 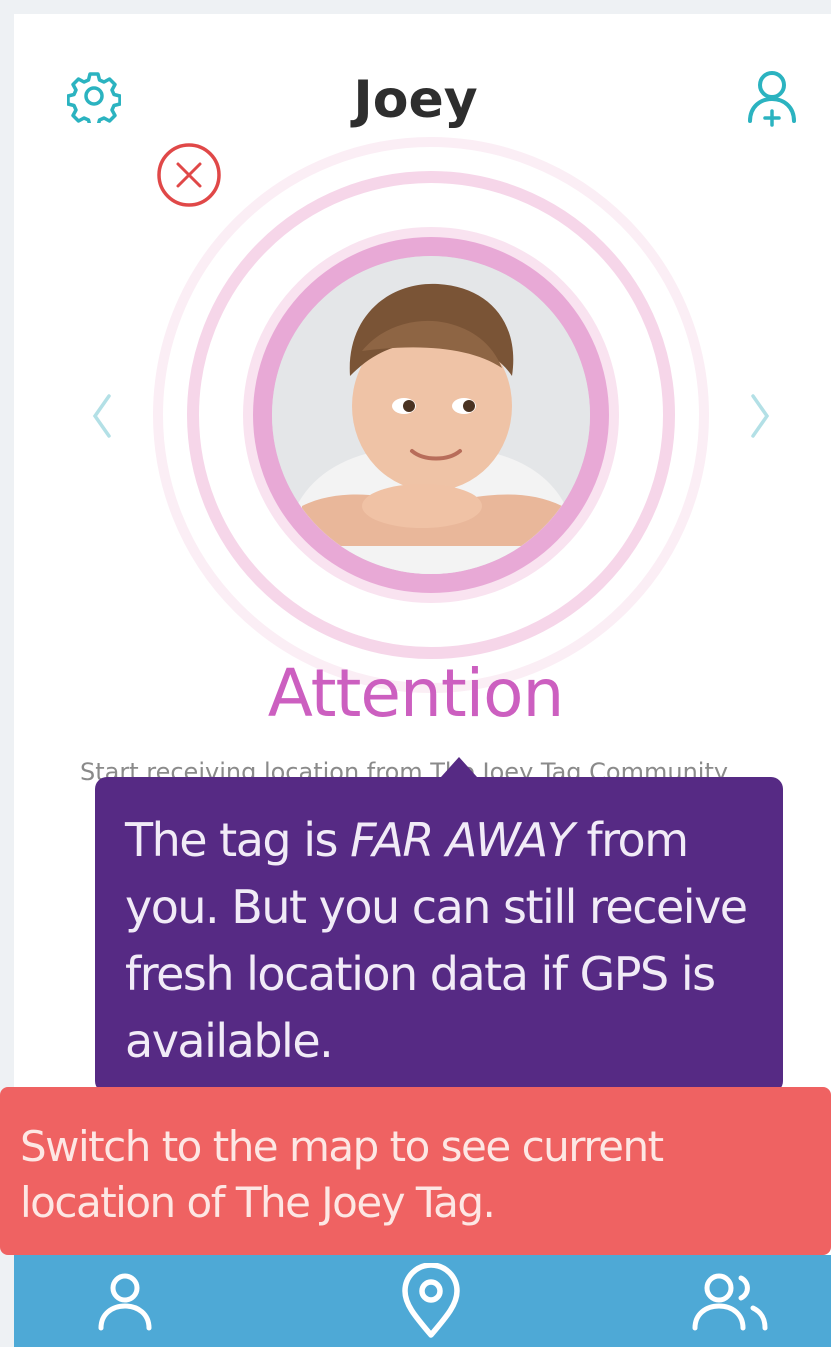 I want to click on nav-map-tab, so click(x=431, y=1301).